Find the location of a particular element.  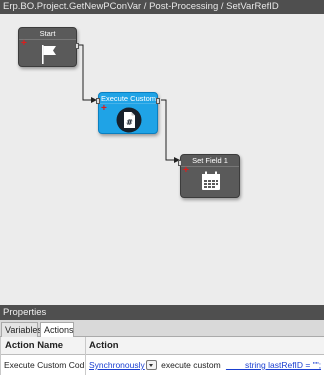

execute-custom-code-node: Execute Custom Co + # is located at coordinates (128, 113).